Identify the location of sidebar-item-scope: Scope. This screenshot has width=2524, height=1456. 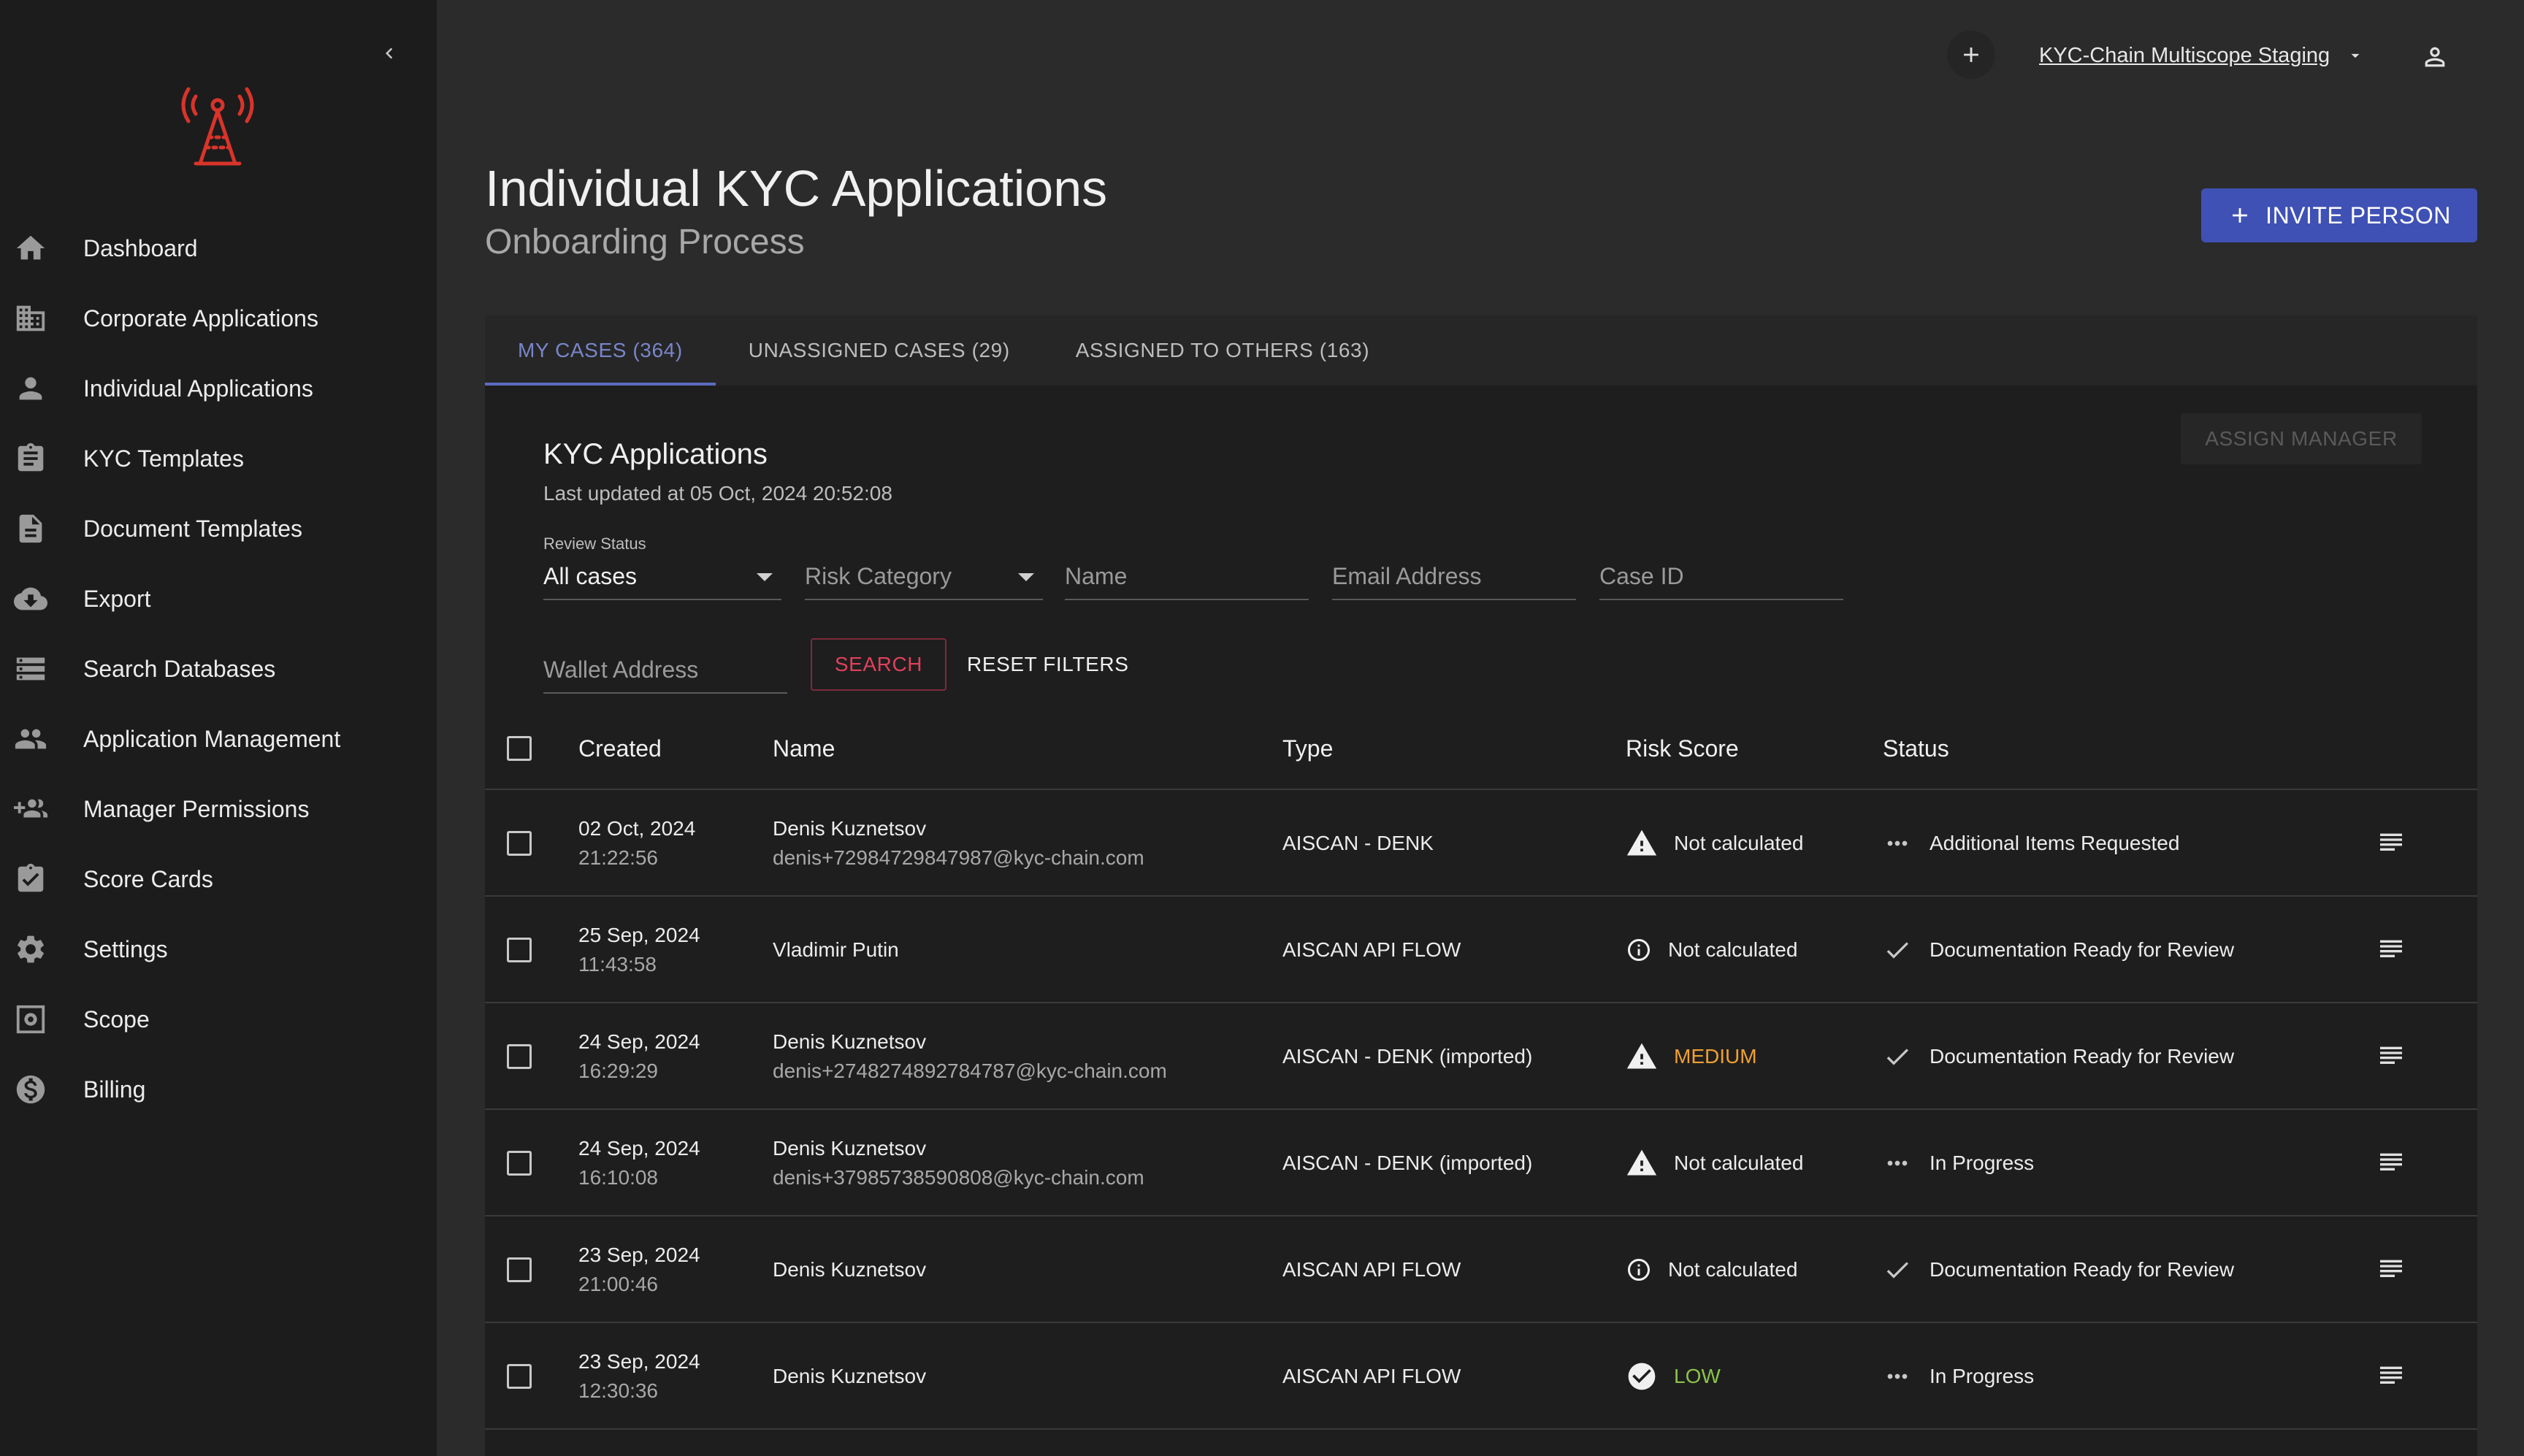
(218, 1019).